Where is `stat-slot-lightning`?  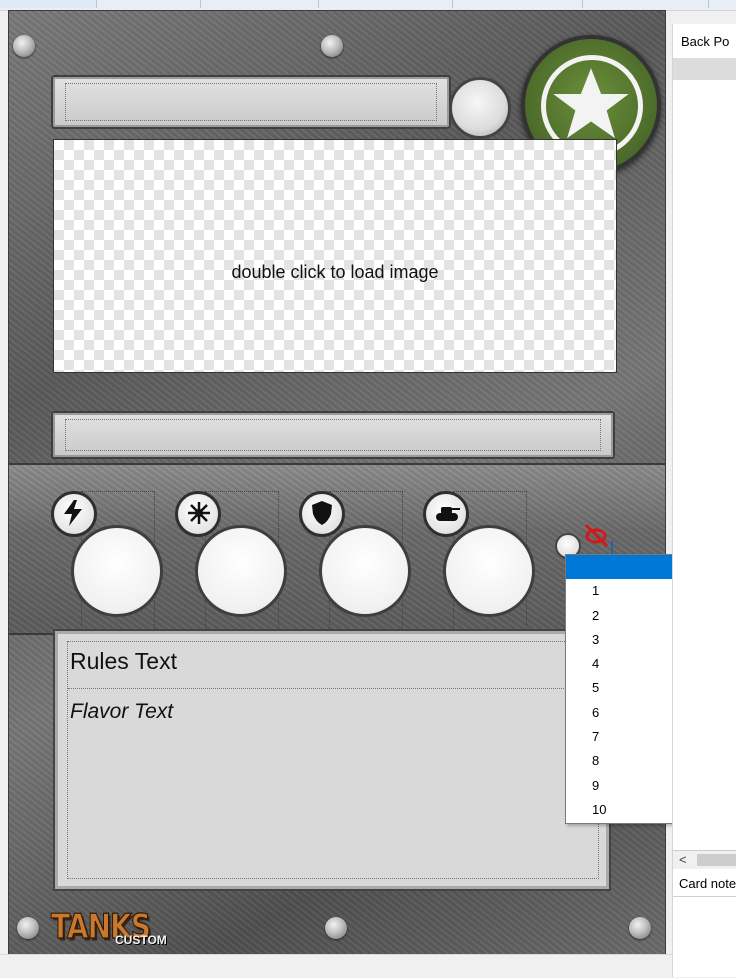 stat-slot-lightning is located at coordinates (113, 562).